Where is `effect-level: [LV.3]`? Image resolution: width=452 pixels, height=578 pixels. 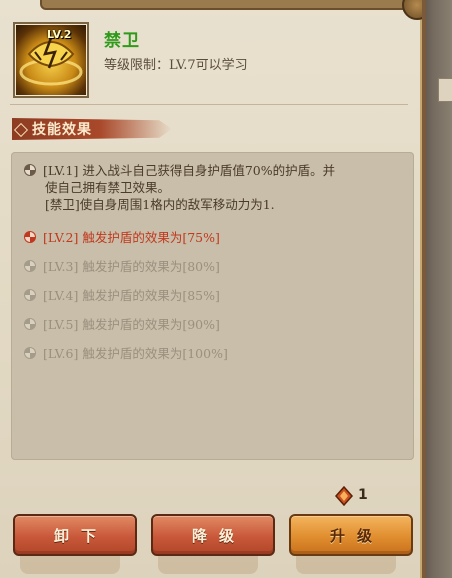
effect-level: [LV.3] is located at coordinates (61, 266).